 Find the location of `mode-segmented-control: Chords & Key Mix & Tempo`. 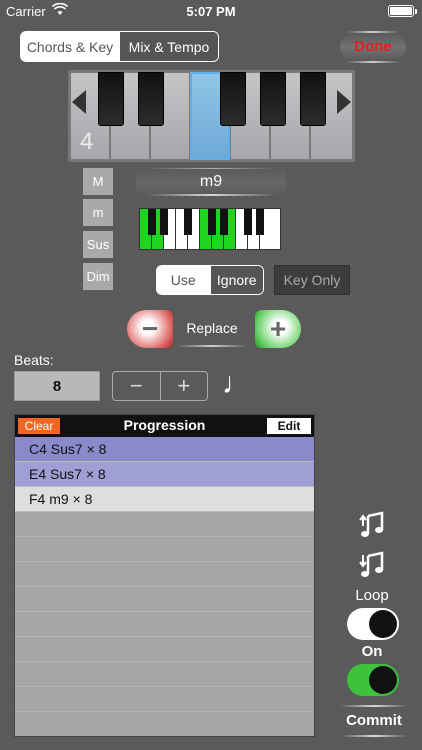

mode-segmented-control: Chords & Key Mix & Tempo is located at coordinates (119, 46).